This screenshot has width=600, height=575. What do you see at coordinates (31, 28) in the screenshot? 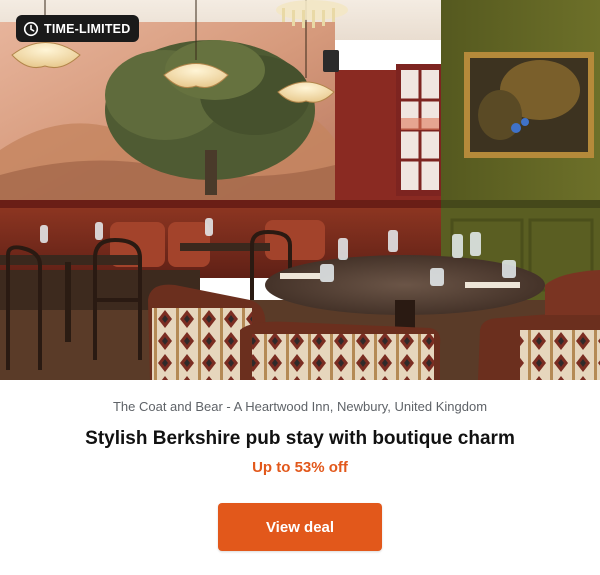
I see `clock-icon` at bounding box center [31, 28].